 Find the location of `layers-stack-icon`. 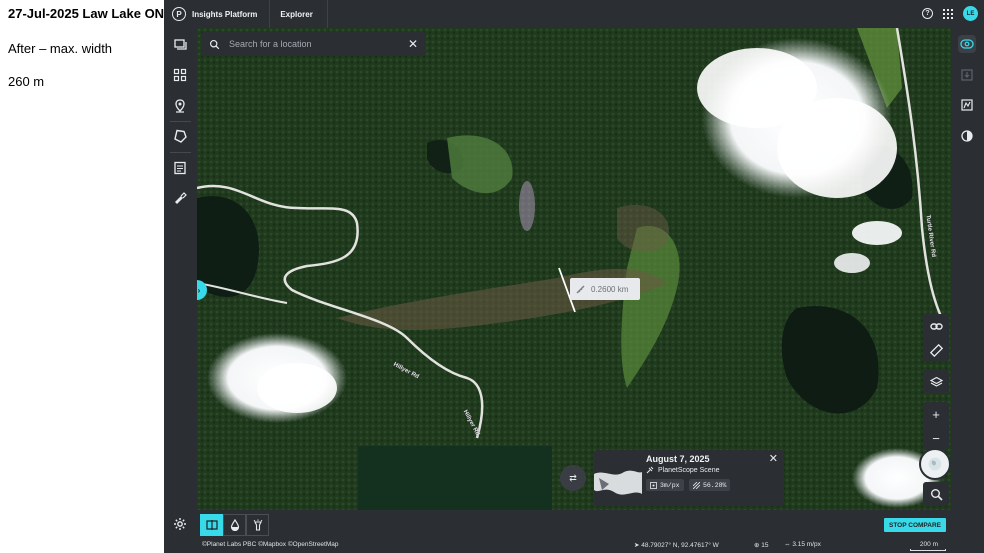

layers-stack-icon is located at coordinates (180, 45).